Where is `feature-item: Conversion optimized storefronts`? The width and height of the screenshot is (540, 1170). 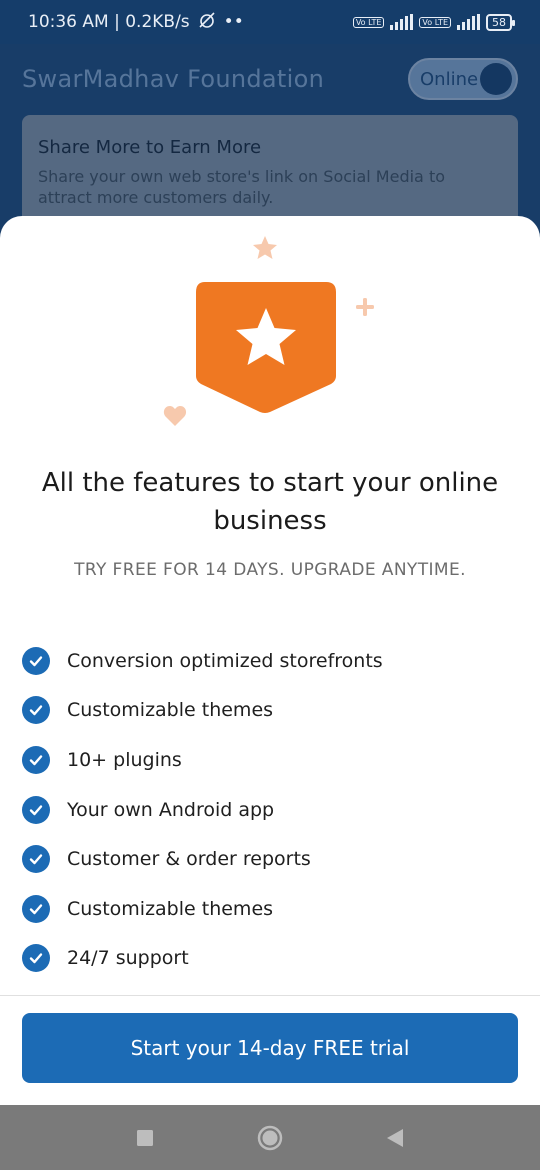
feature-item: Conversion optimized storefronts is located at coordinates (267, 661).